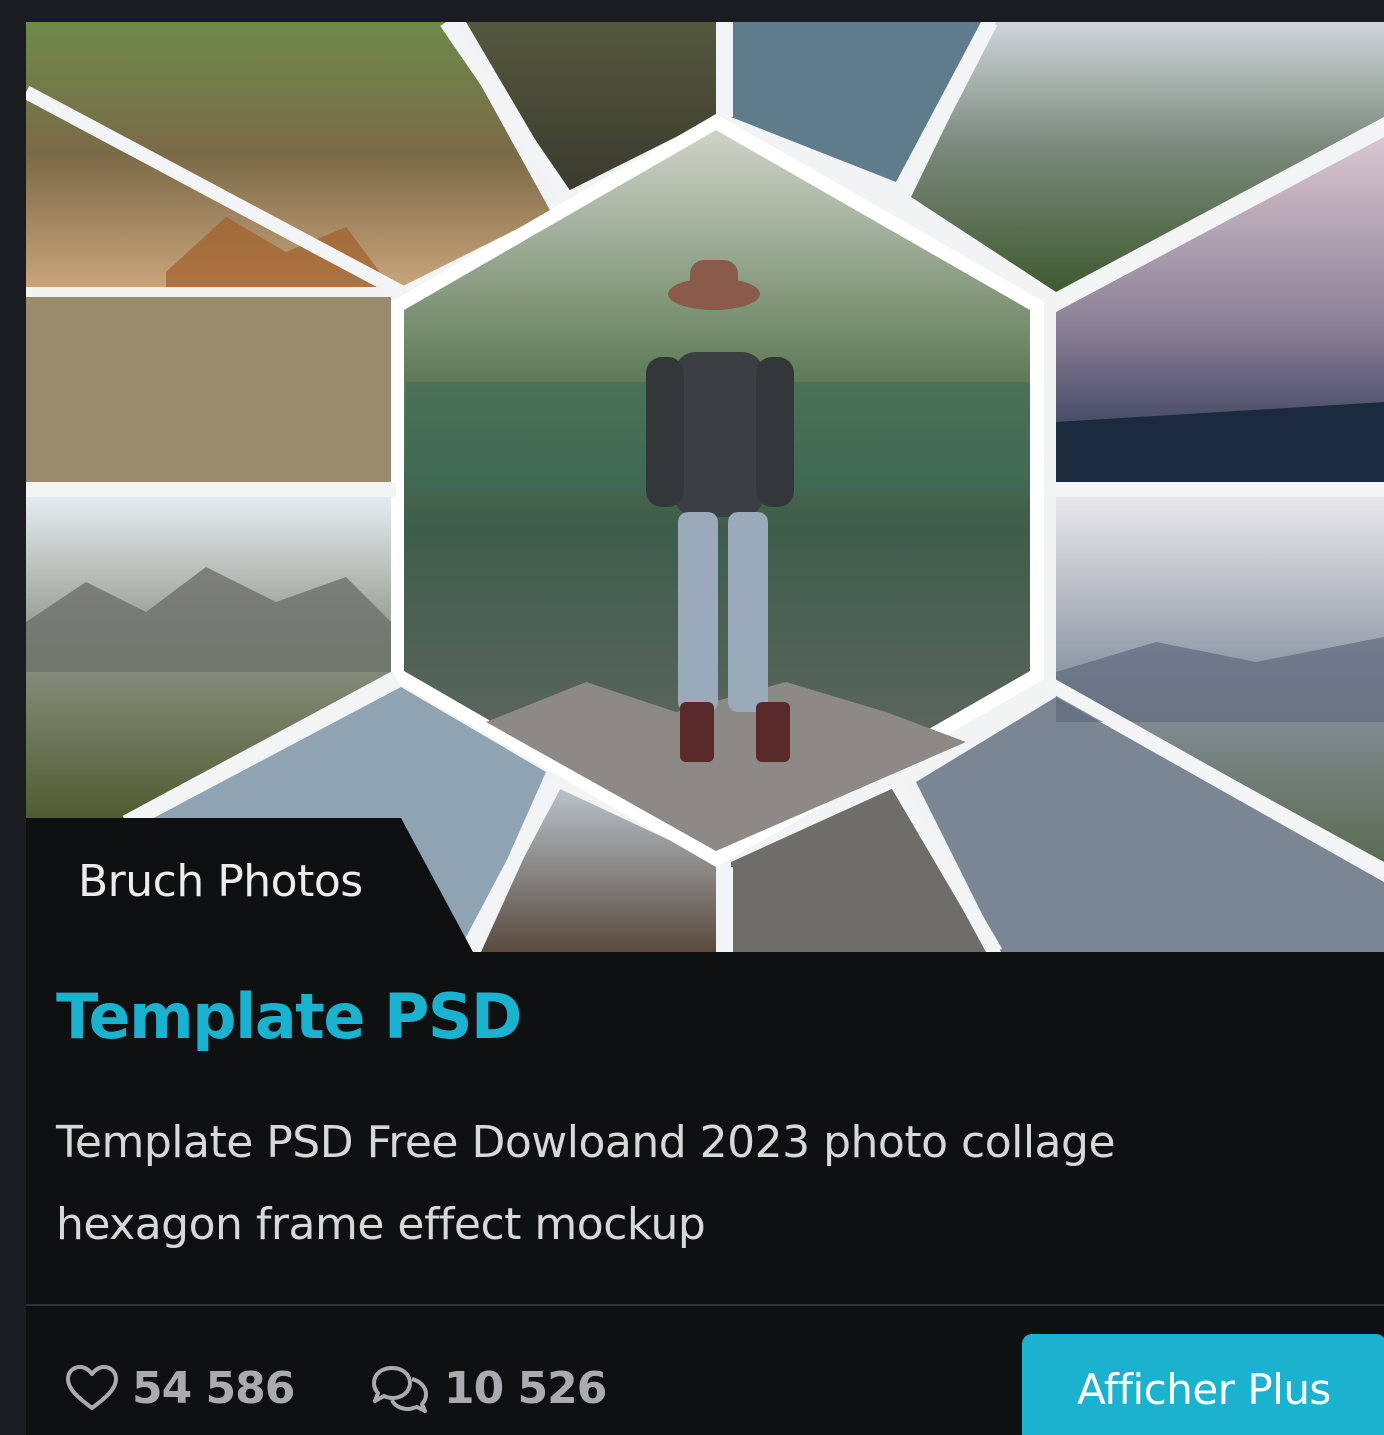 This screenshot has width=1384, height=1435. I want to click on category-label: Bruch Photos, so click(220, 881).